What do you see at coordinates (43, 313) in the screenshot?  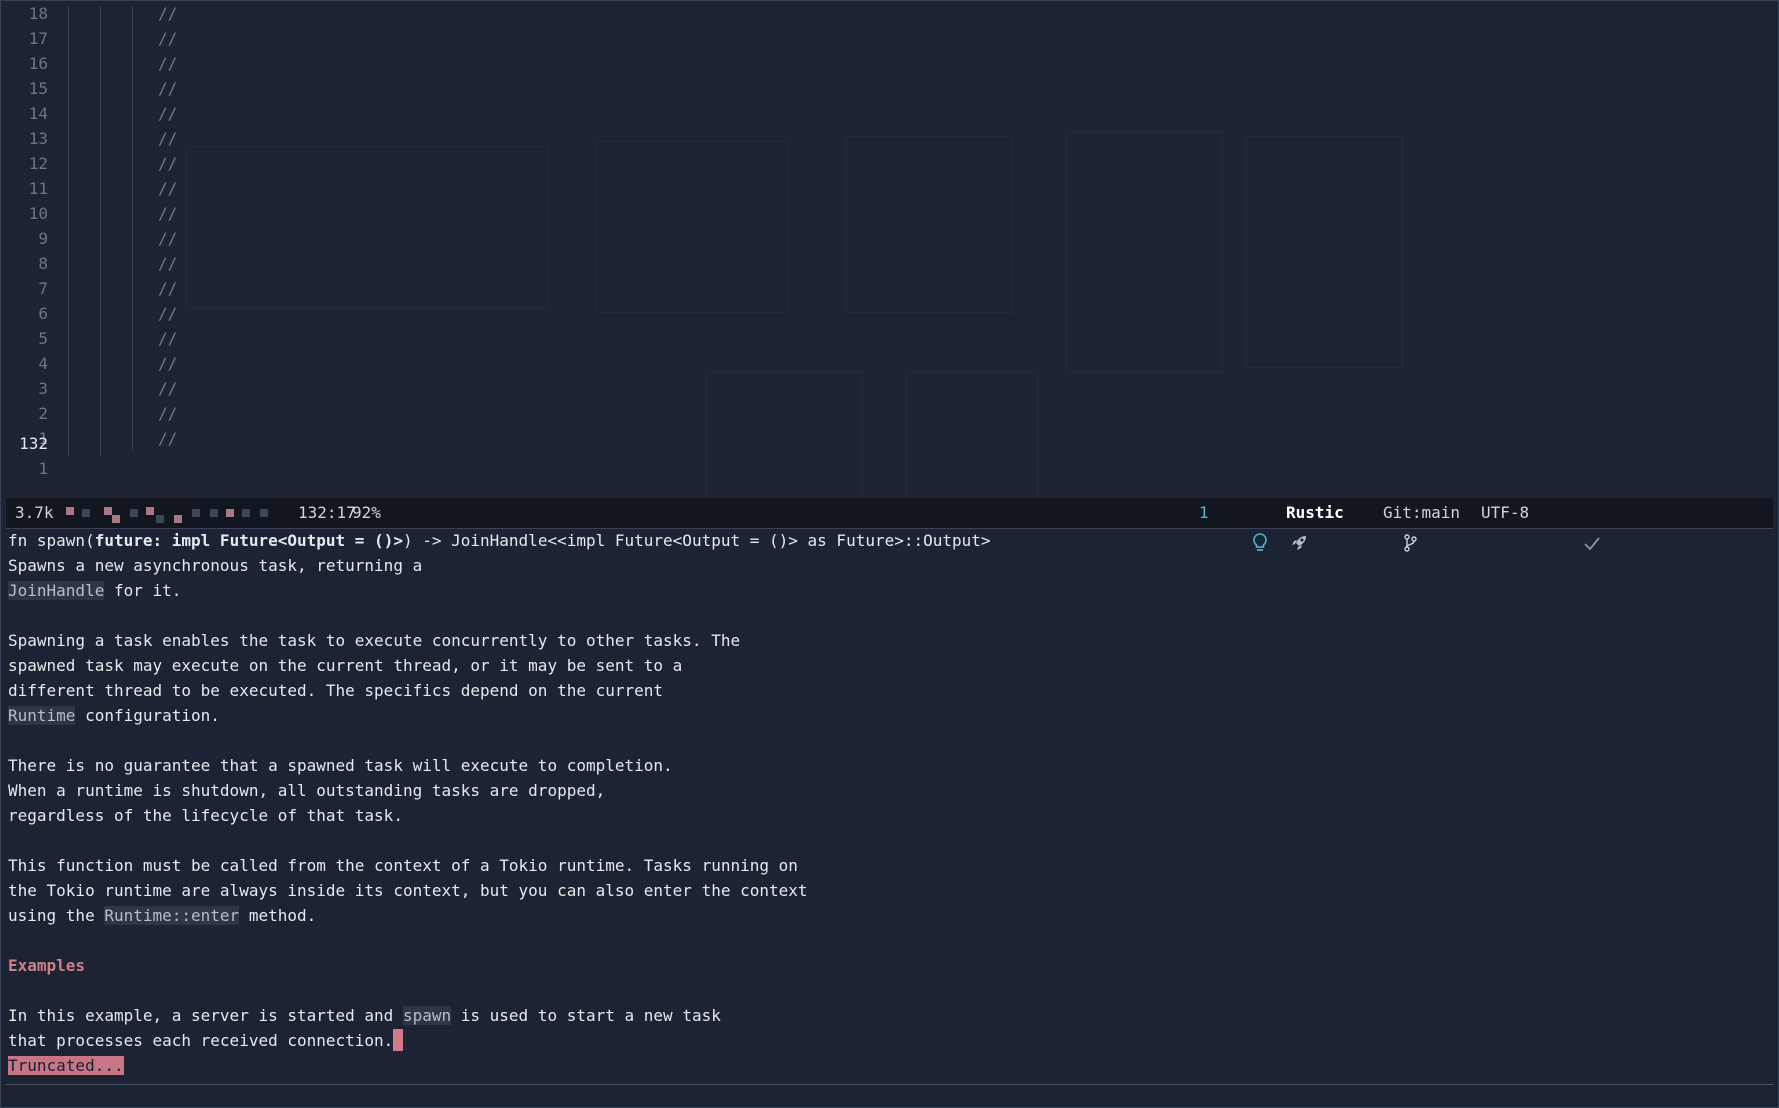 I see `line-number: 6` at bounding box center [43, 313].